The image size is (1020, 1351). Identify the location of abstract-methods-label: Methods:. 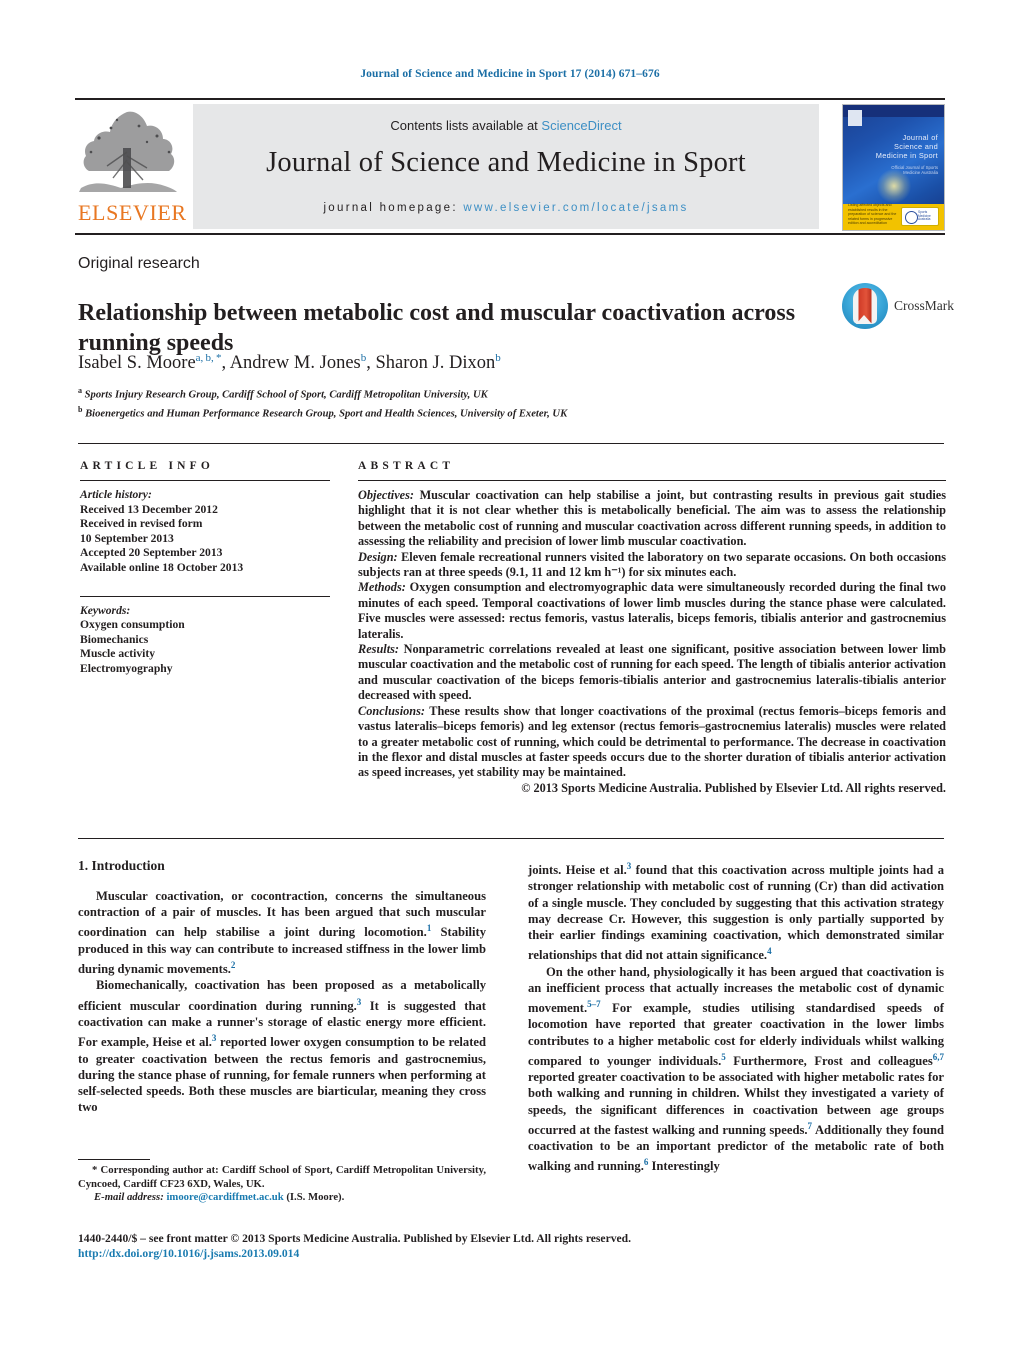
(382, 587).